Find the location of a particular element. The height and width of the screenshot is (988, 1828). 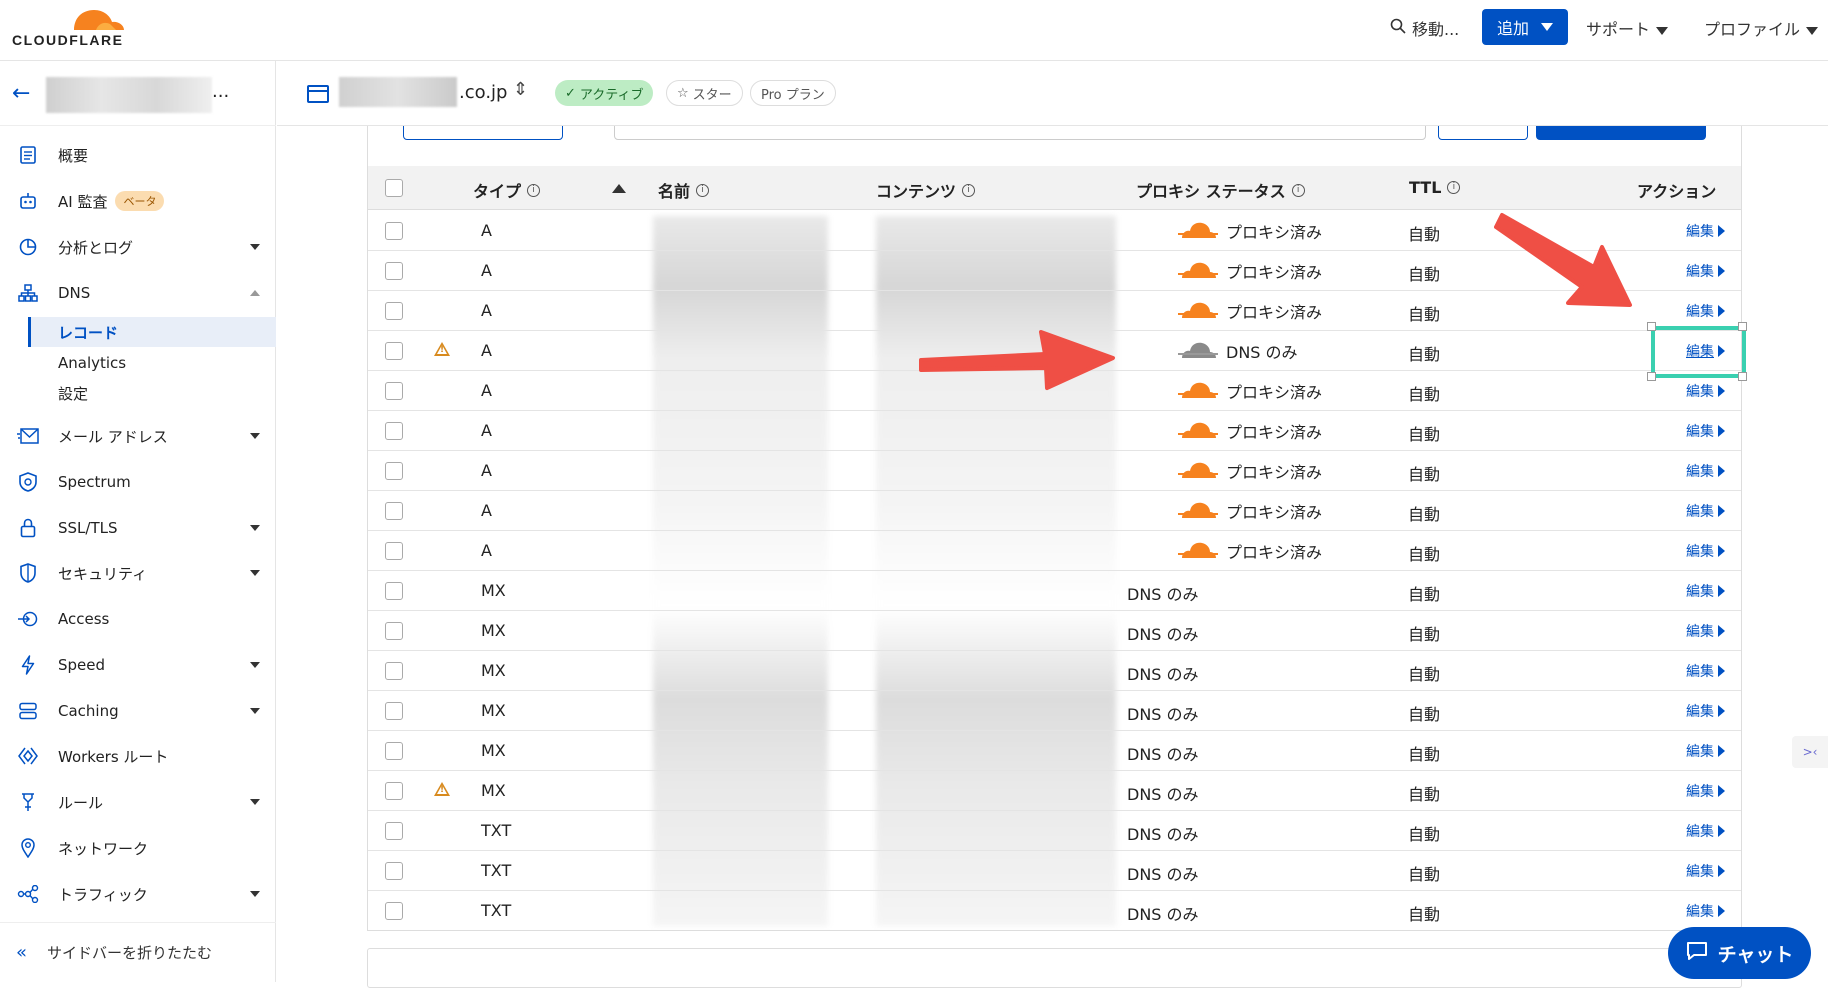

sidebar-item-overview: 概要 is located at coordinates (138, 155).